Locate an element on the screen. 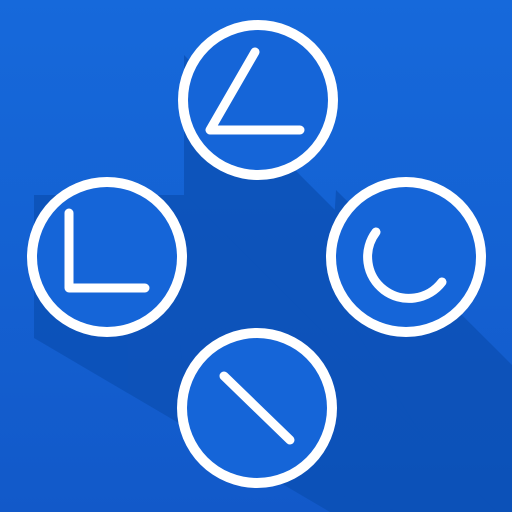 This screenshot has height=512, width=512. top-button is located at coordinates (258, 100).